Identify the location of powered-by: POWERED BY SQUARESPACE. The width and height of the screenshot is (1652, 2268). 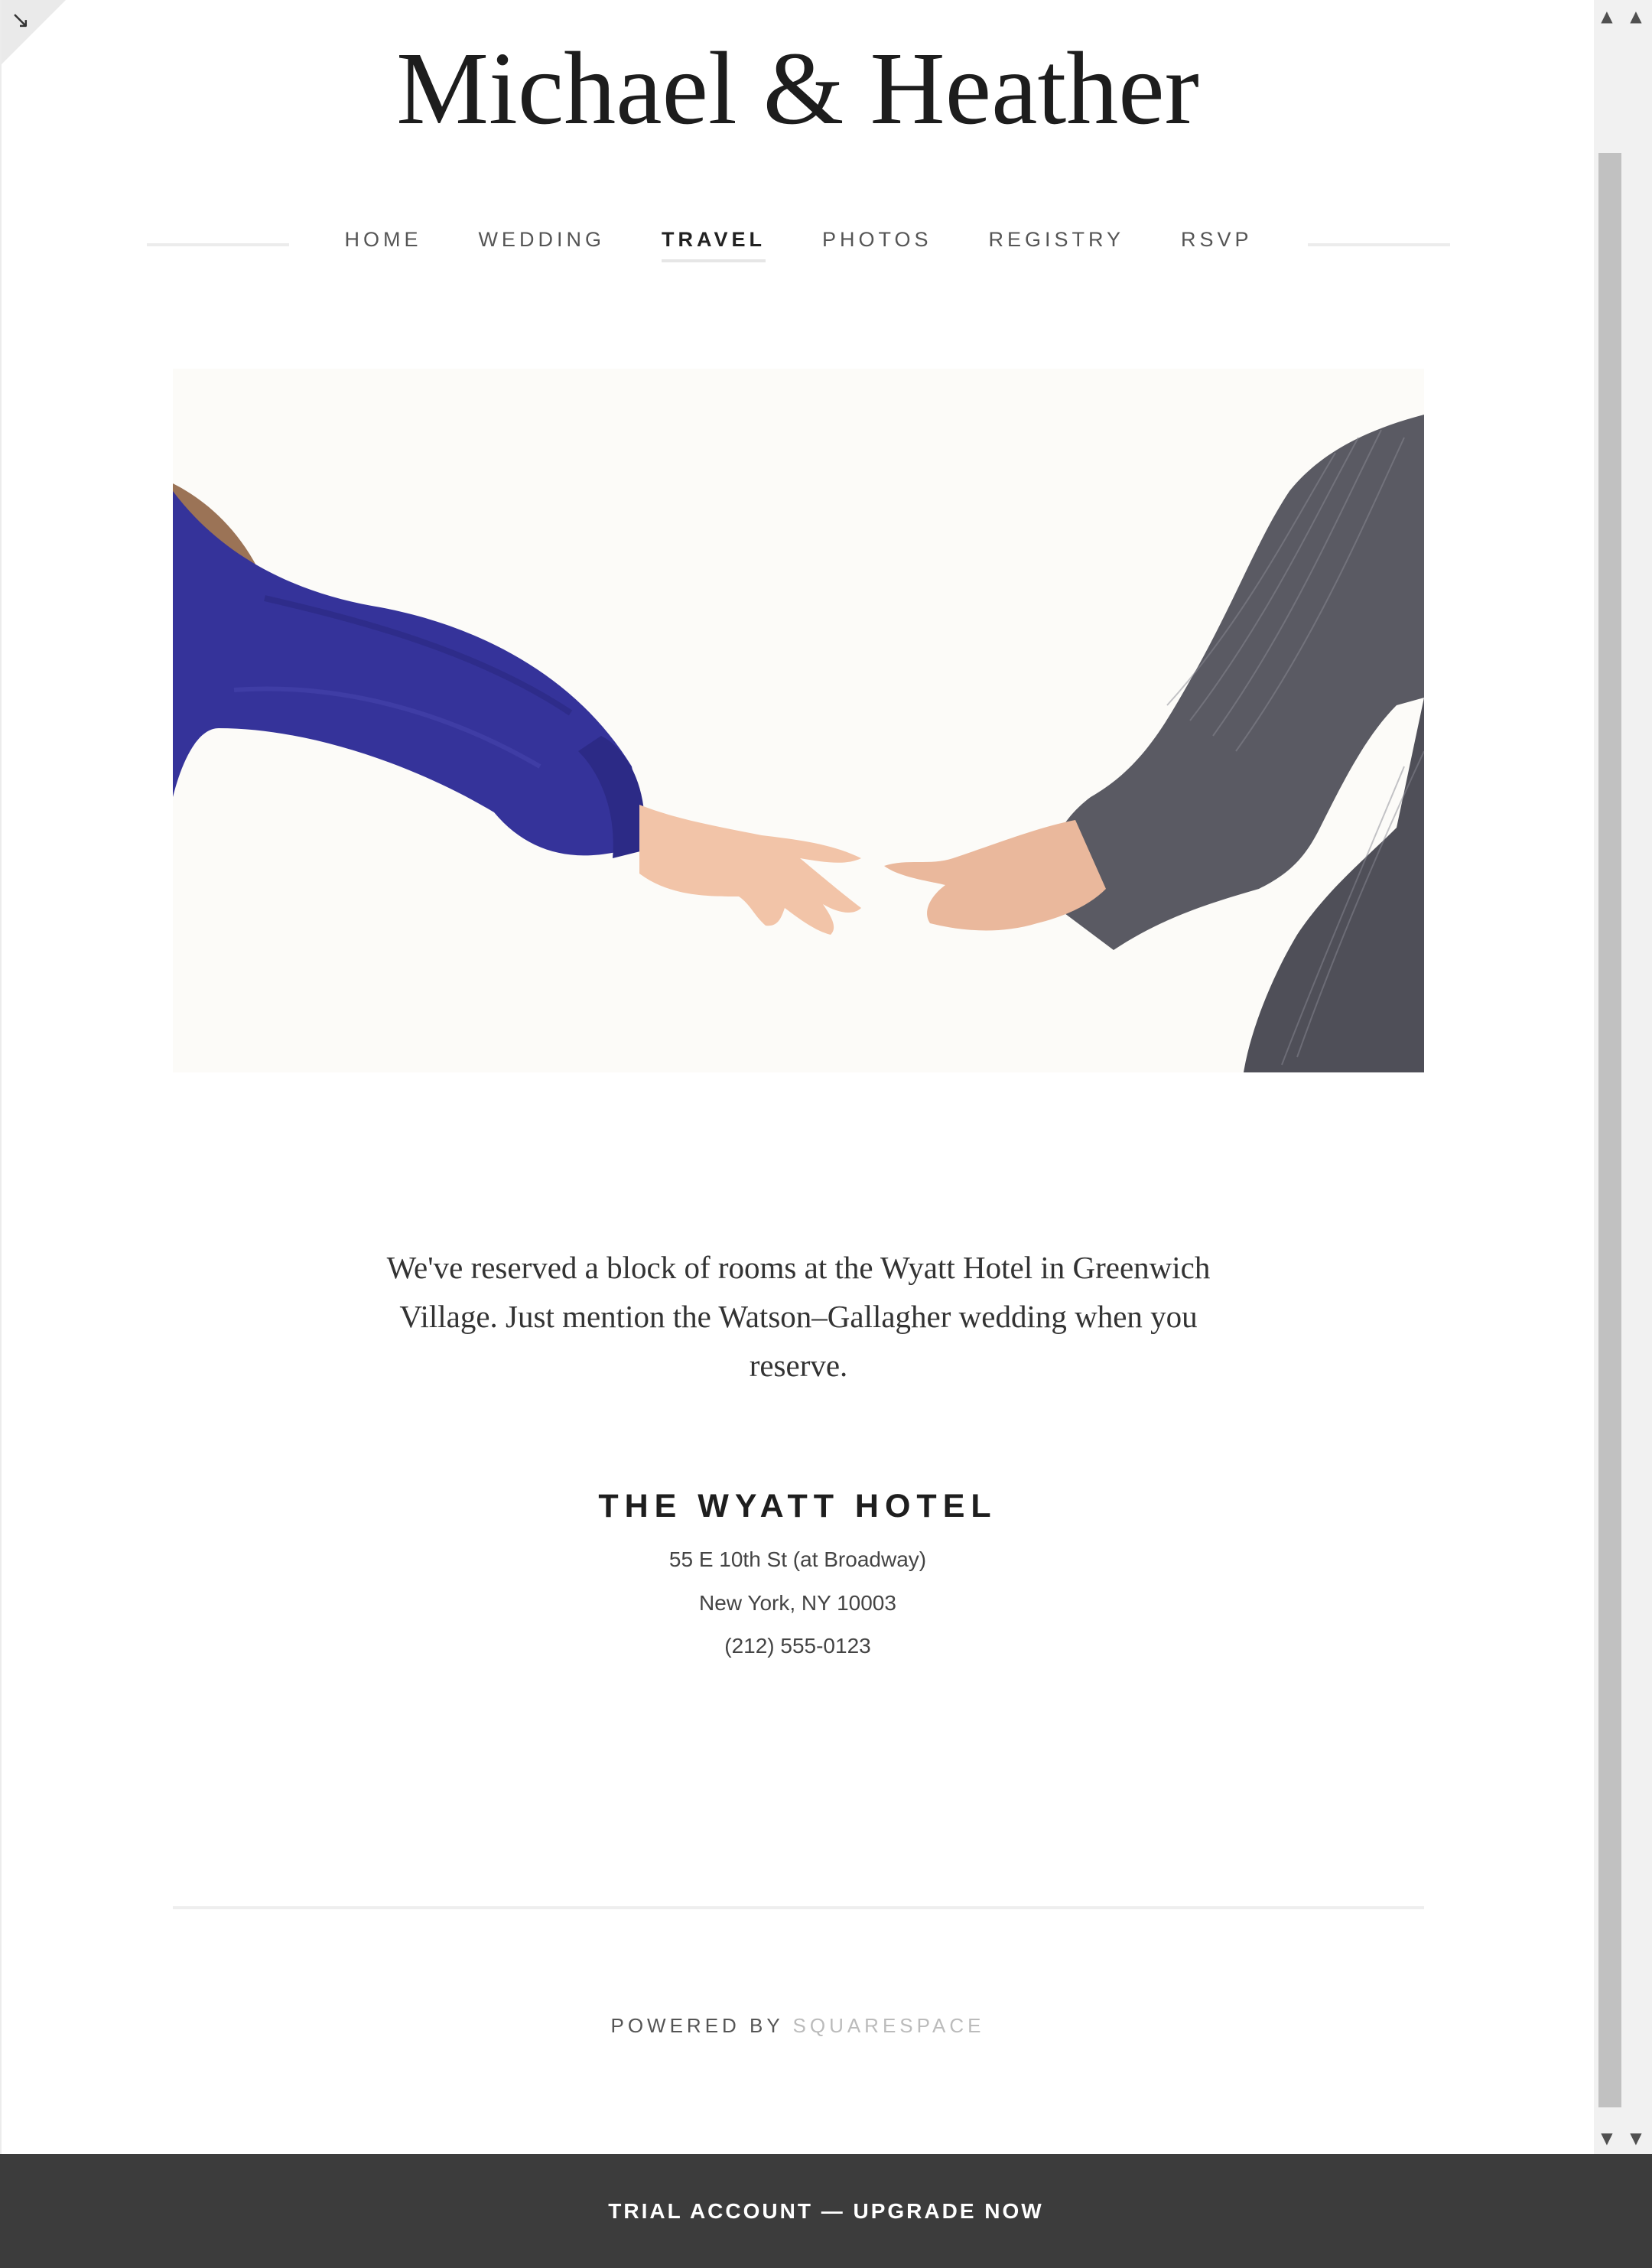
(798, 2026).